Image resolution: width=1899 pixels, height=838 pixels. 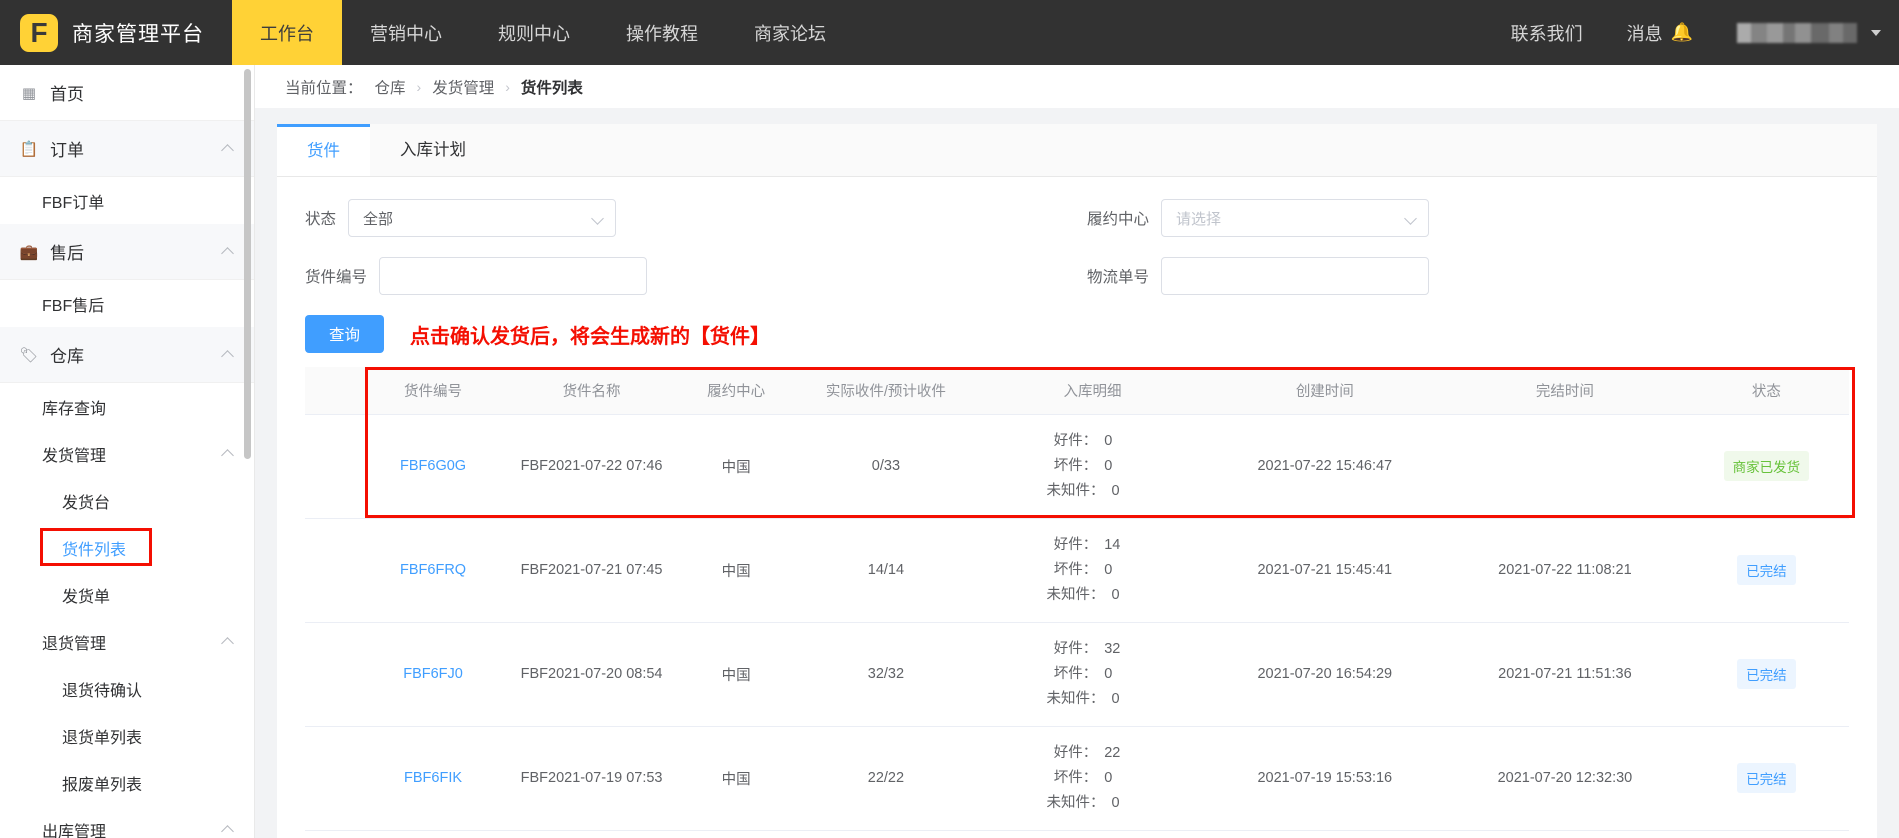 What do you see at coordinates (67, 253) in the screenshot?
I see `sidebar-group-label: 售后` at bounding box center [67, 253].